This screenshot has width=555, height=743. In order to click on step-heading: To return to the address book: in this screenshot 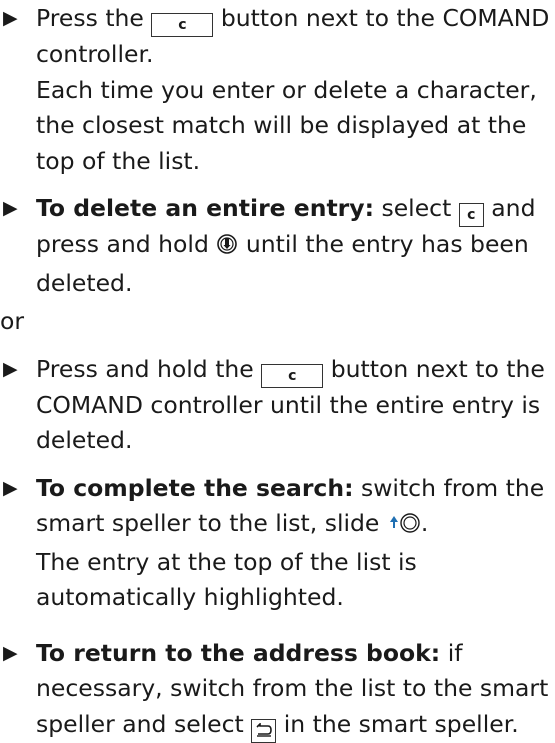, I will do `click(238, 652)`.